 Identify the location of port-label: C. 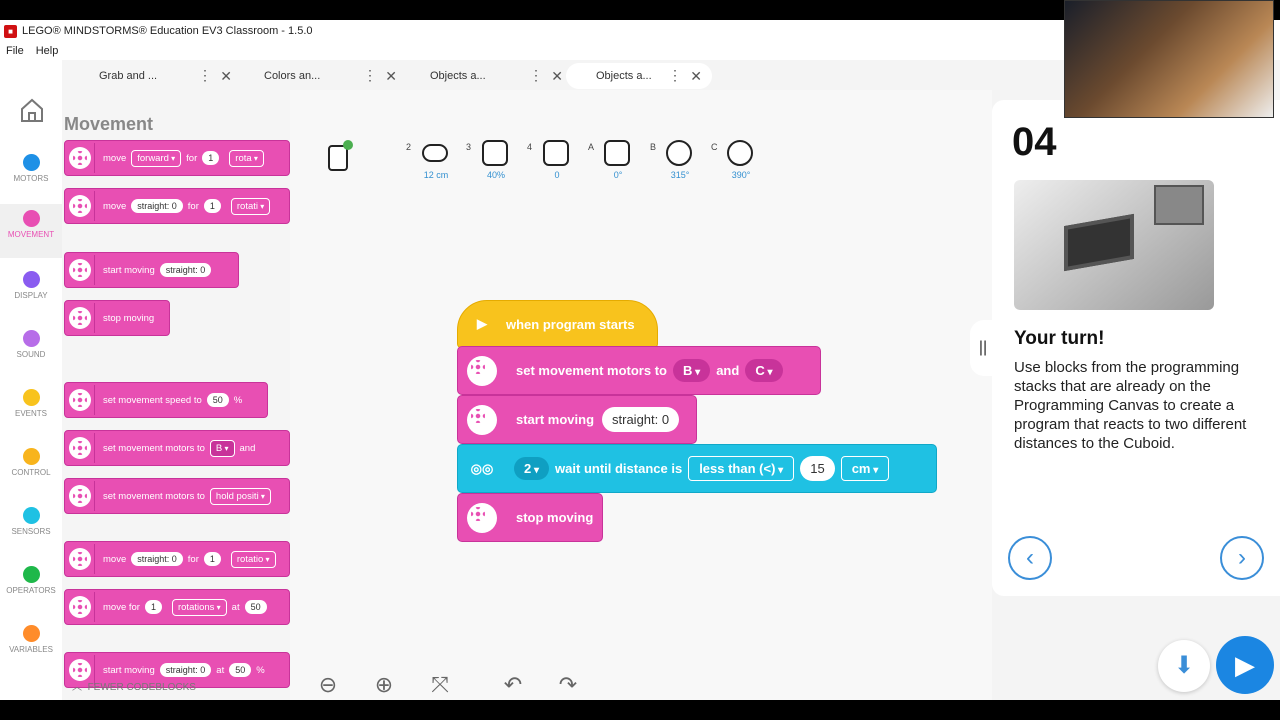
(714, 147).